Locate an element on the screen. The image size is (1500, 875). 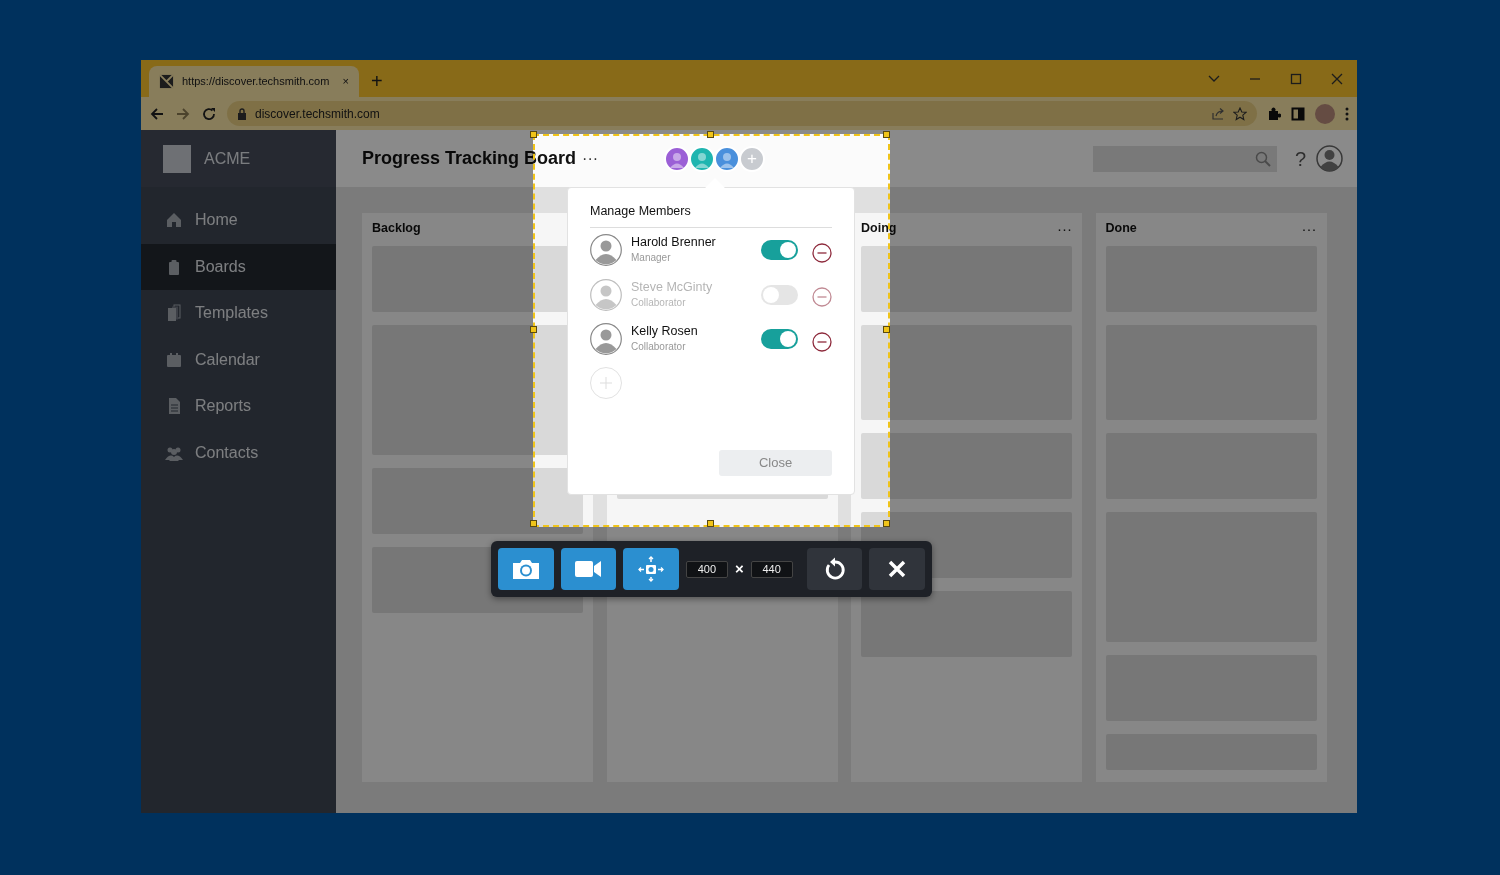
close-button is located at coordinates (897, 569).